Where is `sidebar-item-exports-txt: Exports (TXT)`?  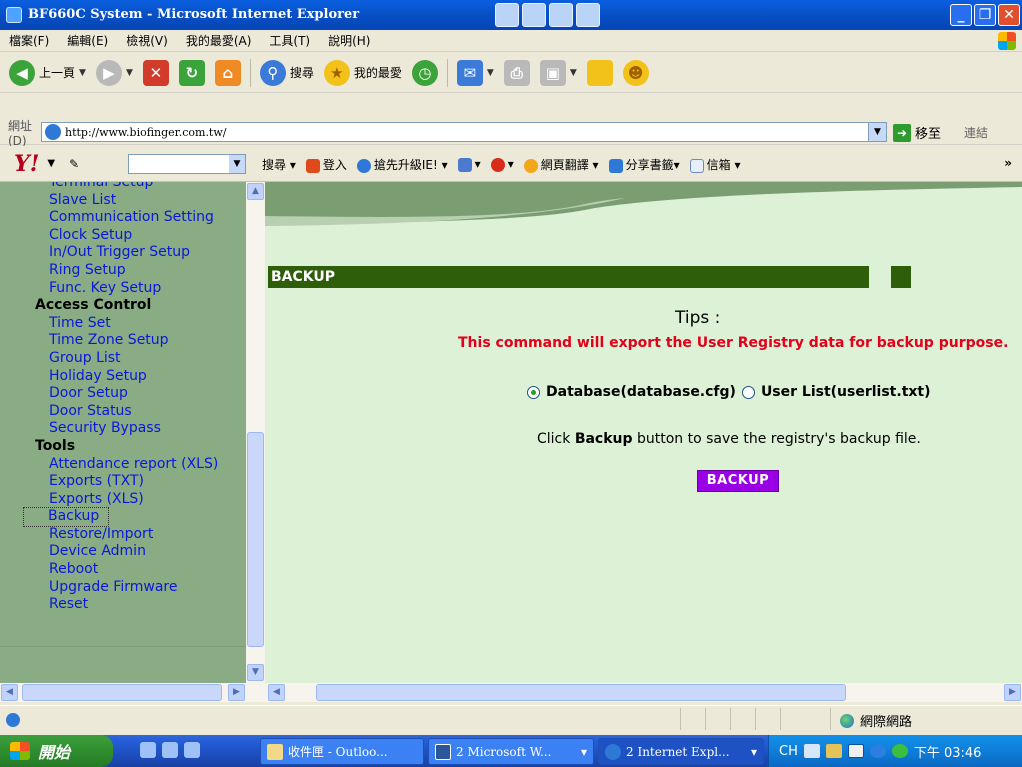 sidebar-item-exports-txt: Exports (TXT) is located at coordinates (123, 482).